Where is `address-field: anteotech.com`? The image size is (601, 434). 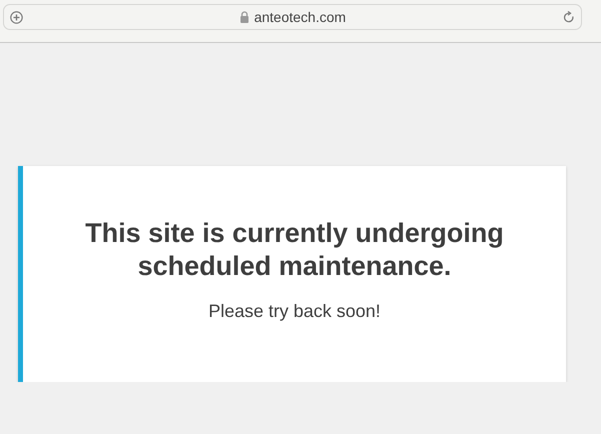
address-field: anteotech.com is located at coordinates (292, 17).